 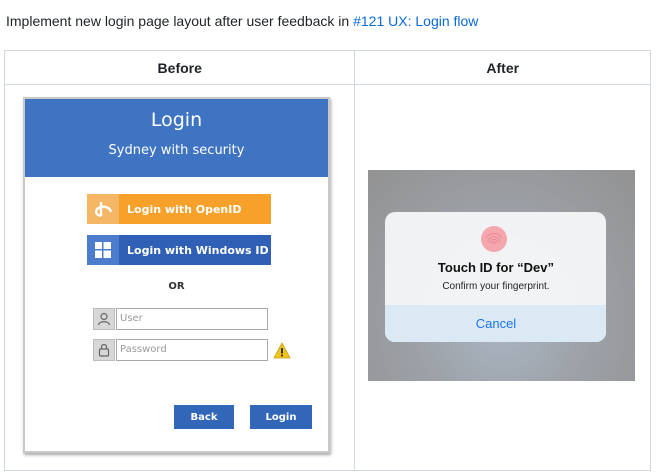 What do you see at coordinates (502, 67) in the screenshot?
I see `after-header: After` at bounding box center [502, 67].